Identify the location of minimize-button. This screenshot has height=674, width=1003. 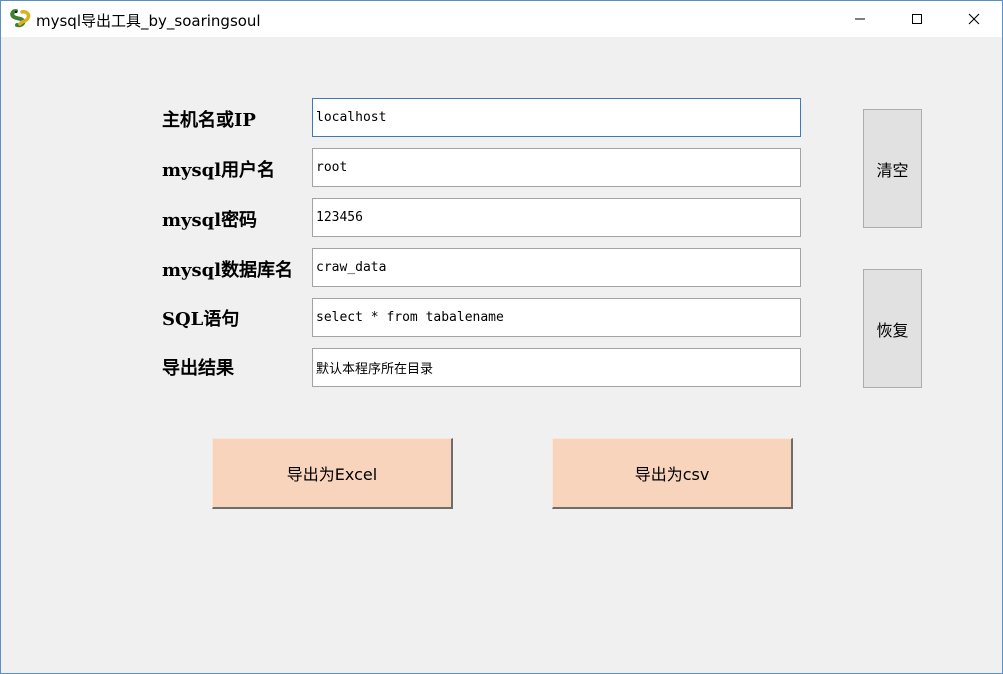
(860, 19).